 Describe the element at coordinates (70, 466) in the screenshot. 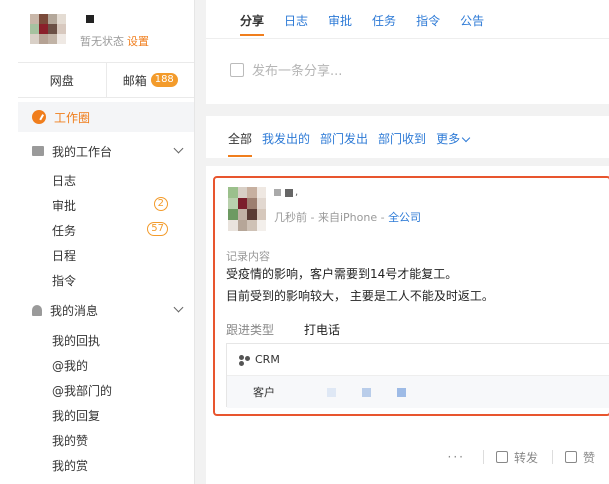

I see `sidebar-item-label: 我的赏` at that location.